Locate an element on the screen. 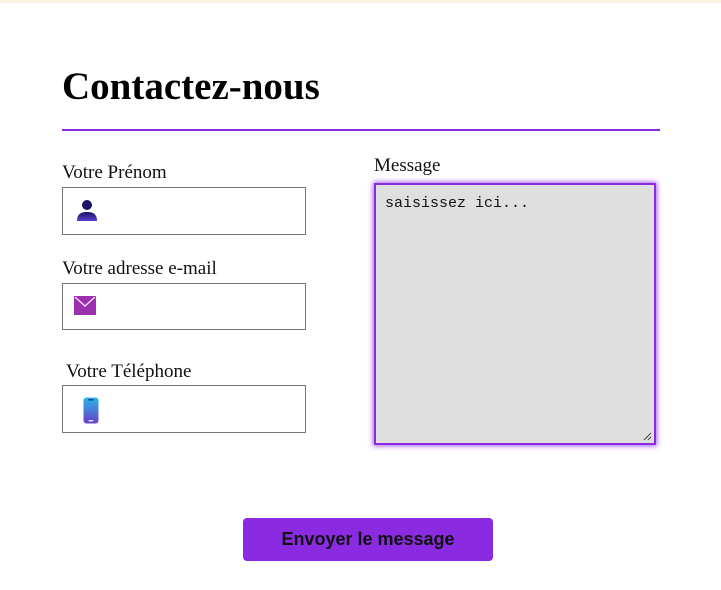 The image size is (721, 590). email-label: Votre adresse e-mail is located at coordinates (139, 268).